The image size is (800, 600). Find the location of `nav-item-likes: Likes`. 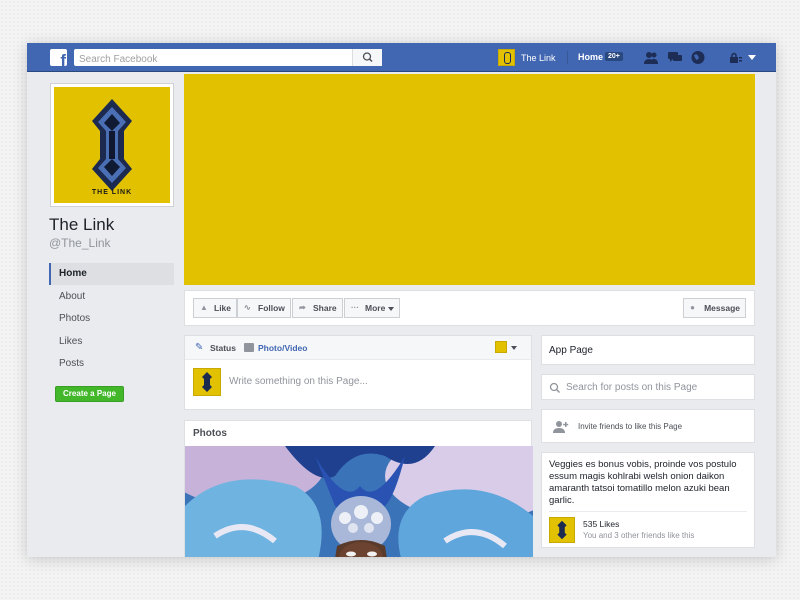

nav-item-likes: Likes is located at coordinates (111, 342).